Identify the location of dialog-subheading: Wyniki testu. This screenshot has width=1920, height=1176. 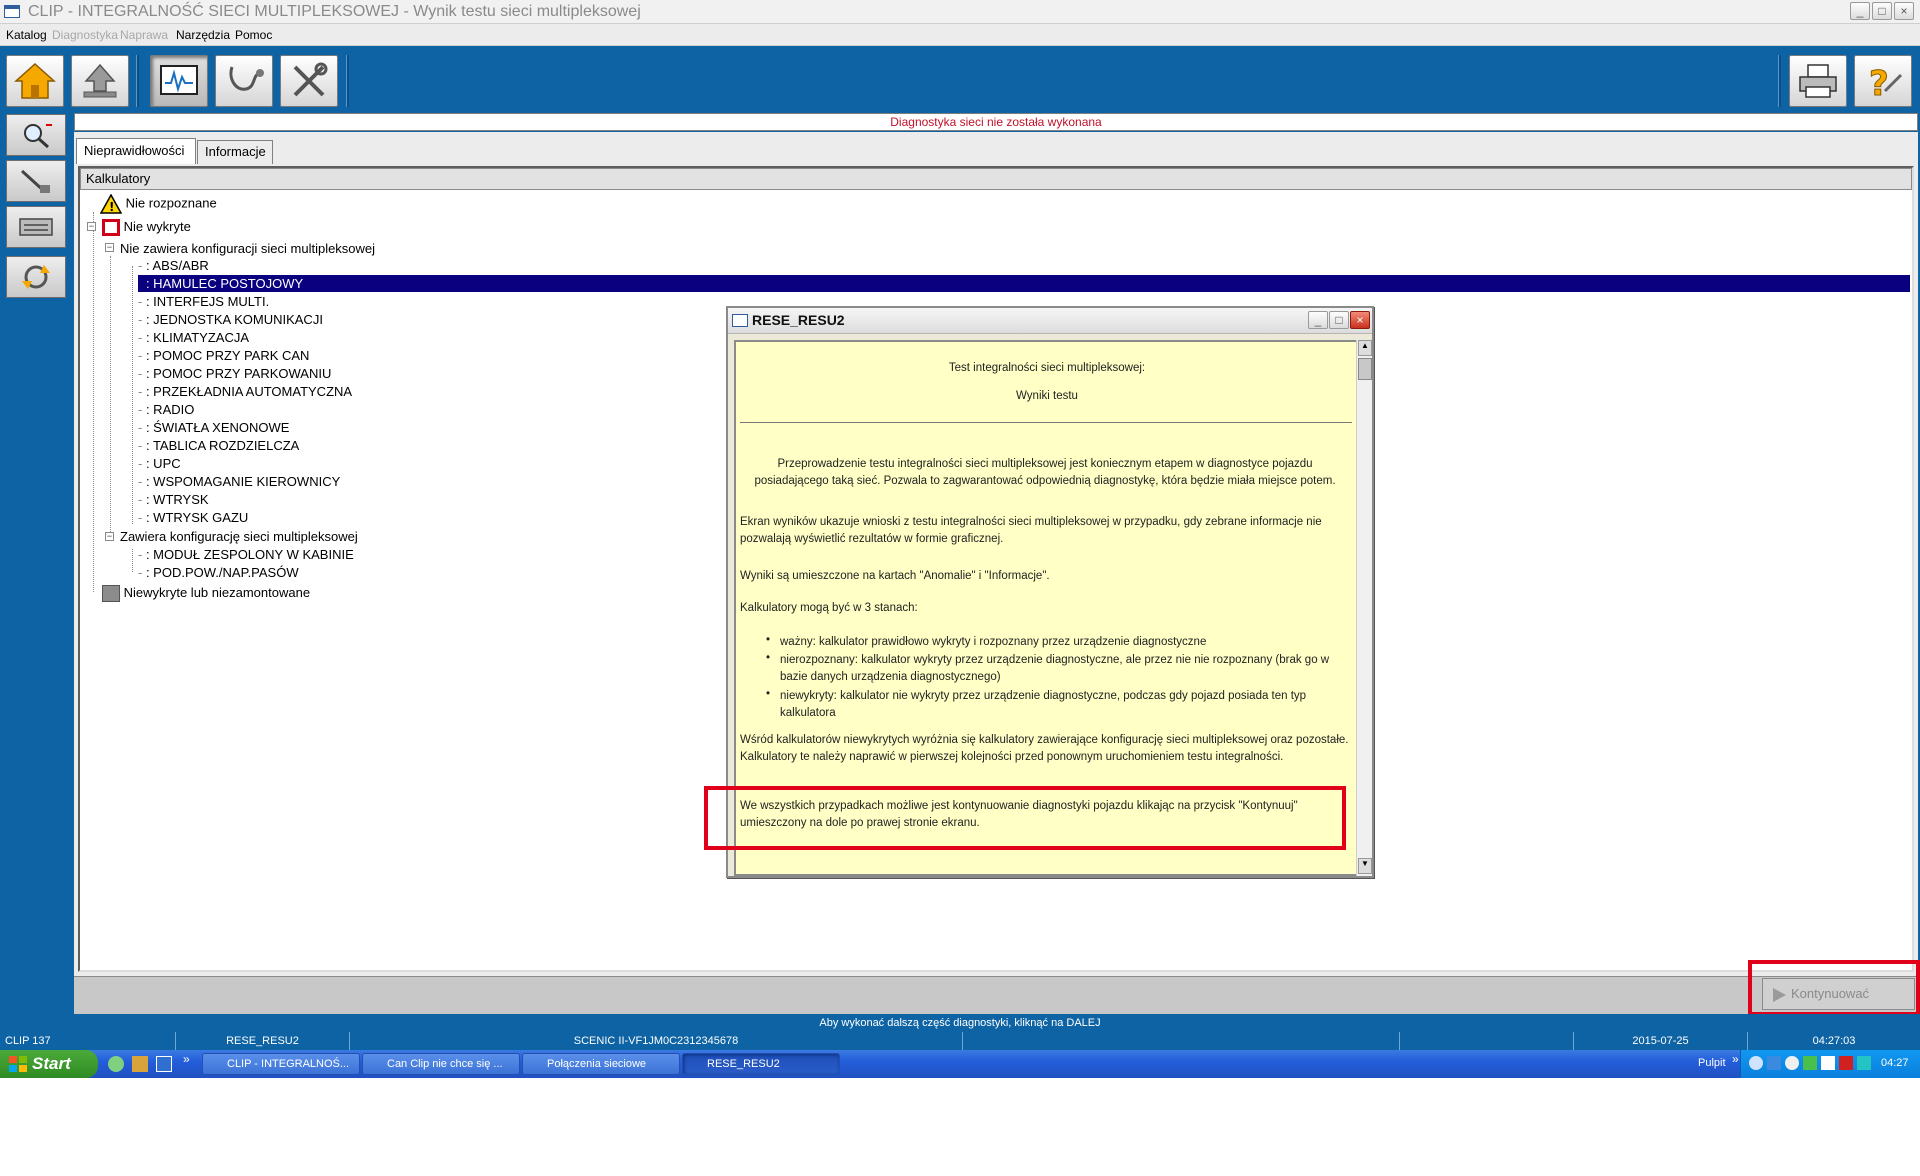
(1047, 396).